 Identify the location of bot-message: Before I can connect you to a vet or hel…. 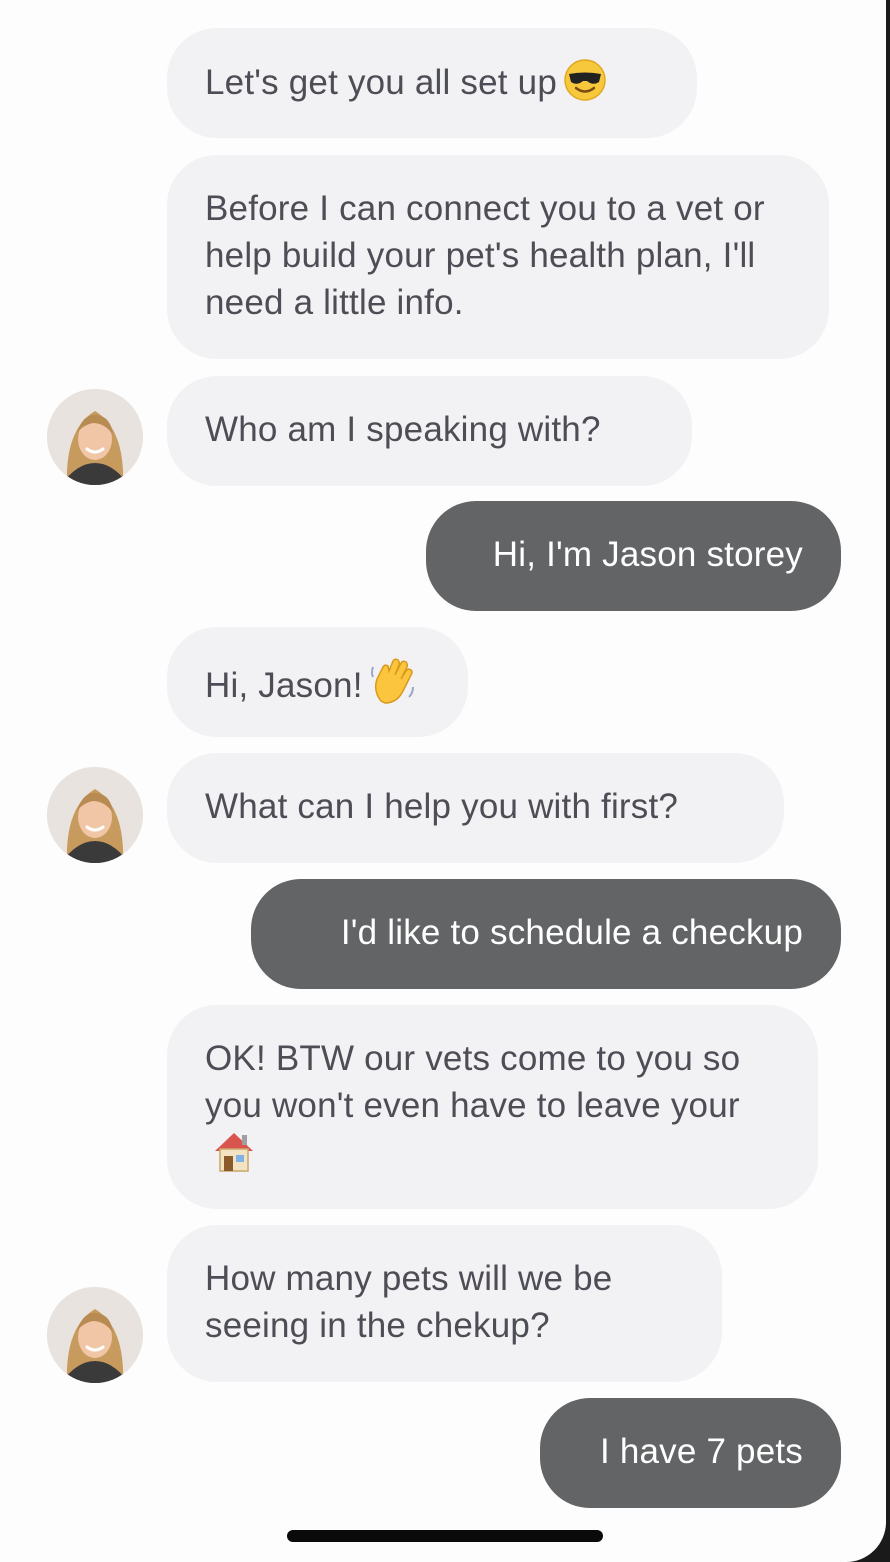
(498, 257).